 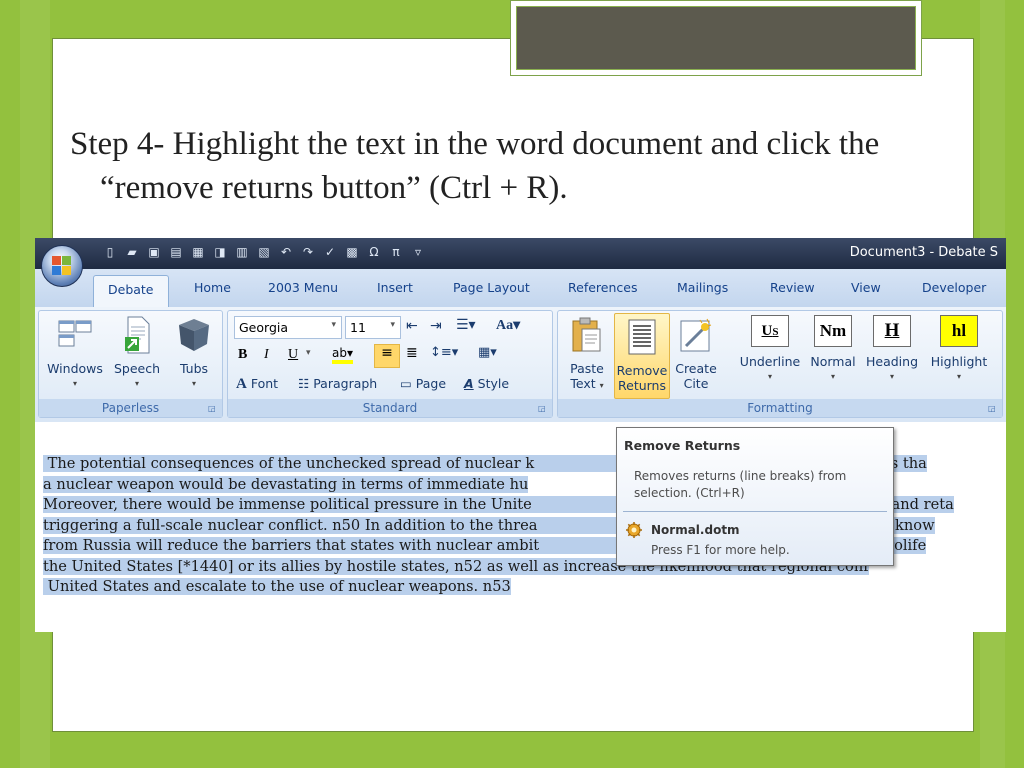 What do you see at coordinates (62, 266) in the screenshot?
I see `office-button-icon` at bounding box center [62, 266].